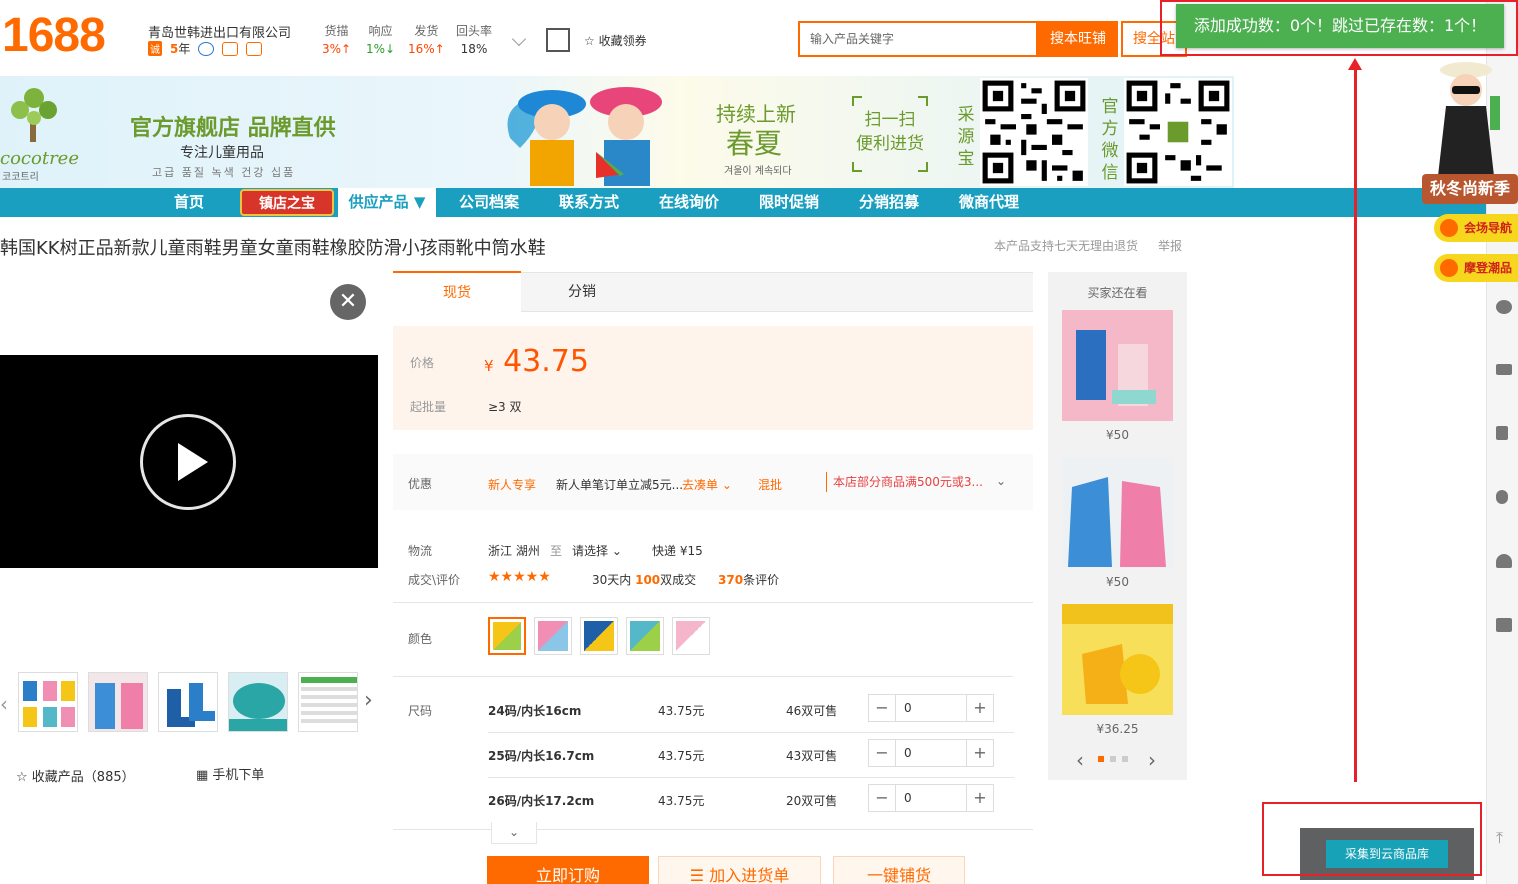 Image resolution: width=1518 pixels, height=884 pixels. I want to click on size-stock: 43双可售, so click(812, 756).